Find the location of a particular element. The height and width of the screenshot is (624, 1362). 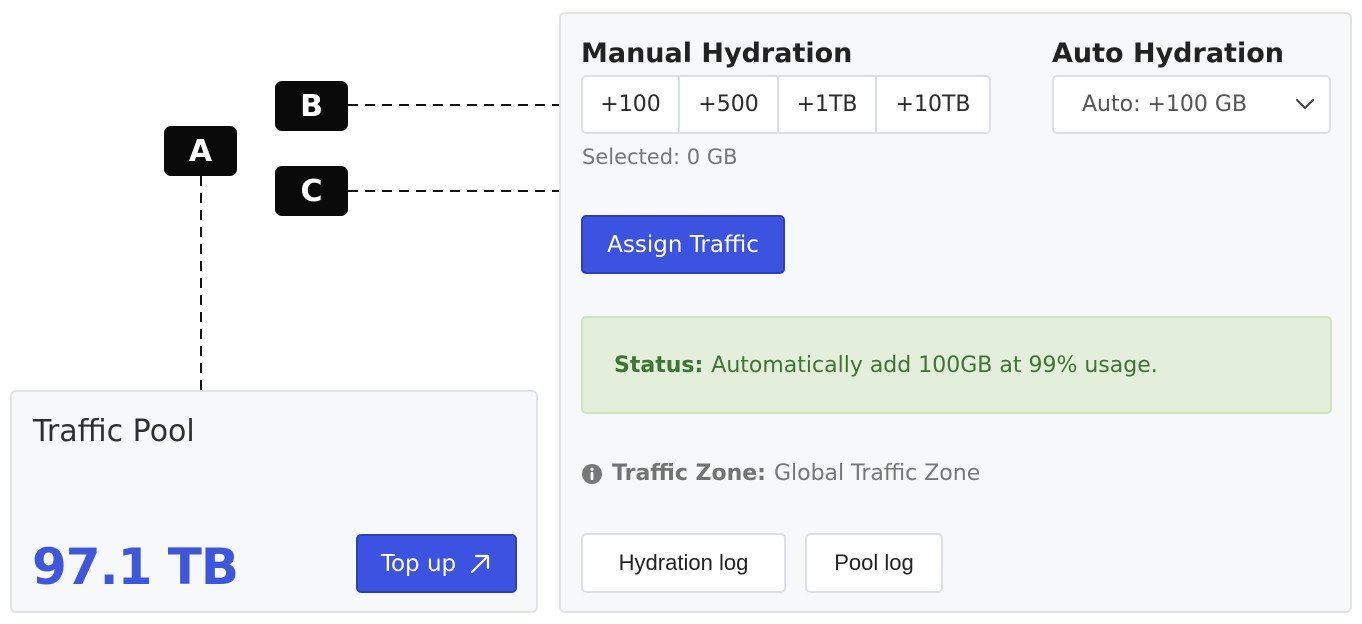

pool-log-label: Pool log is located at coordinates (874, 562).